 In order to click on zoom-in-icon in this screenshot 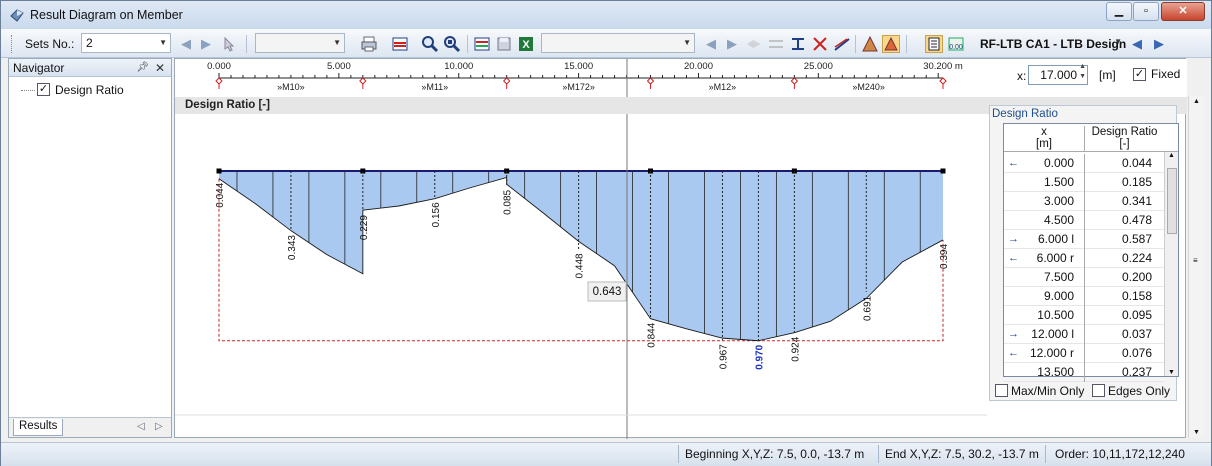, I will do `click(430, 44)`.